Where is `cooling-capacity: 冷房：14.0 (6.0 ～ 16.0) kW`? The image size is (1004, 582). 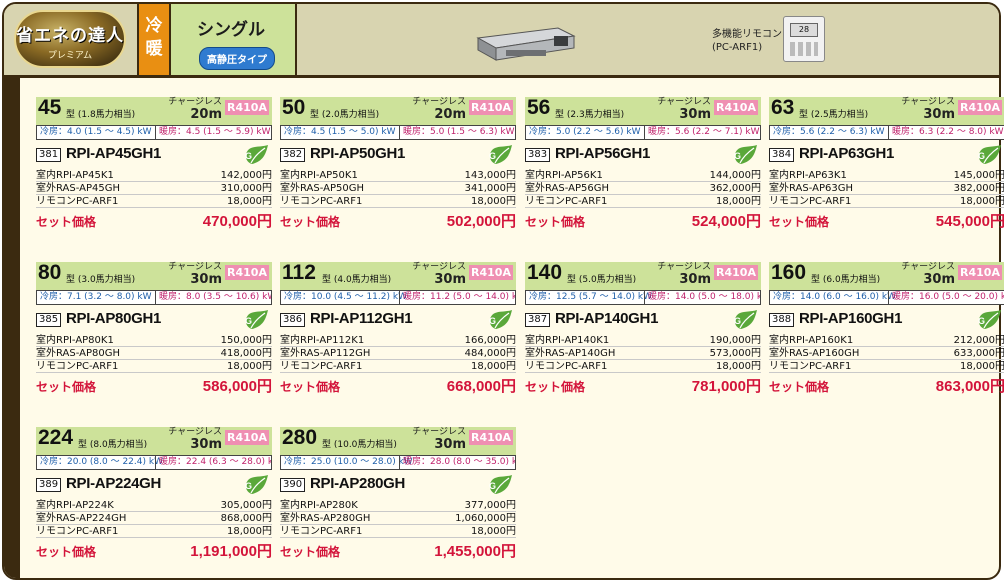 cooling-capacity: 冷房：14.0 (6.0 ～ 16.0) kW is located at coordinates (834, 297).